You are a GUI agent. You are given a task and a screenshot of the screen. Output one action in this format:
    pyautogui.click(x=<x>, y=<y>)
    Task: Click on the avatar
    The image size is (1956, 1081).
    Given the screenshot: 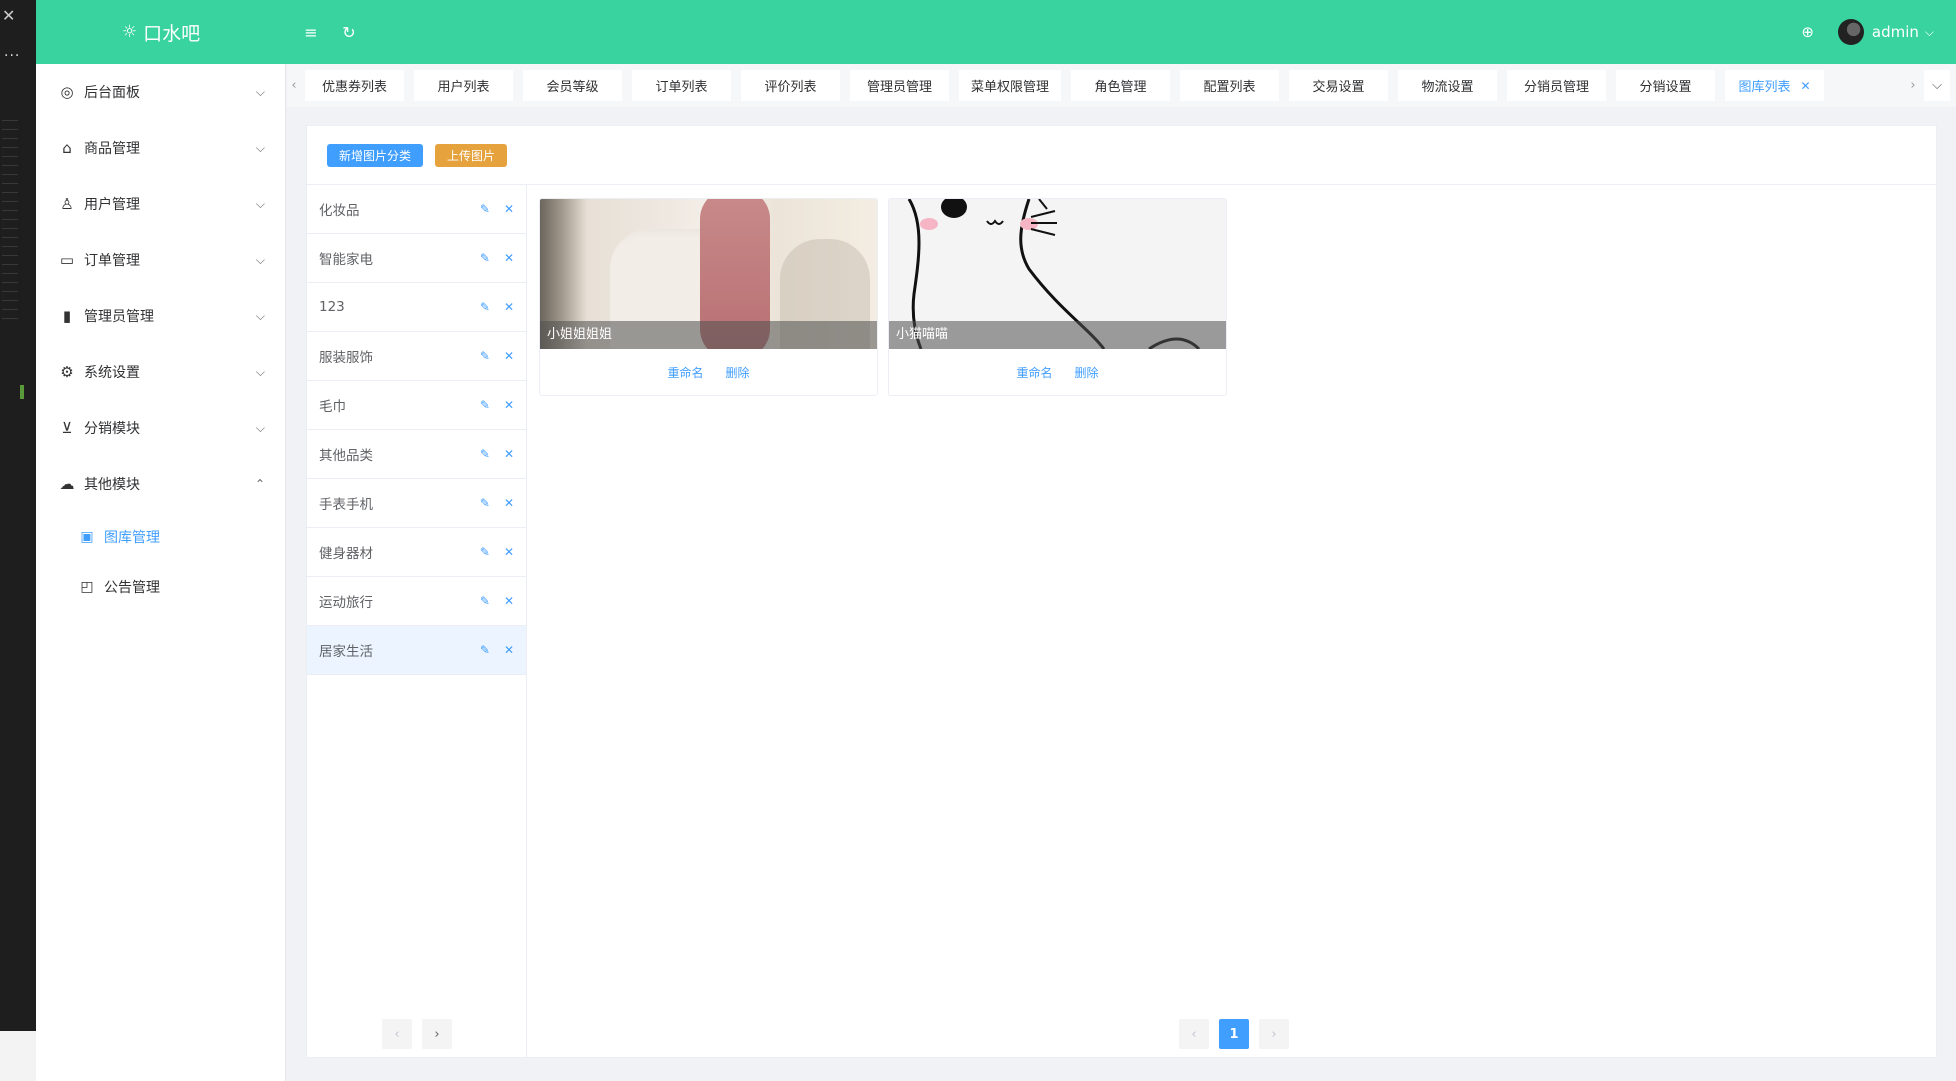 What is the action you would take?
    pyautogui.click(x=1850, y=32)
    